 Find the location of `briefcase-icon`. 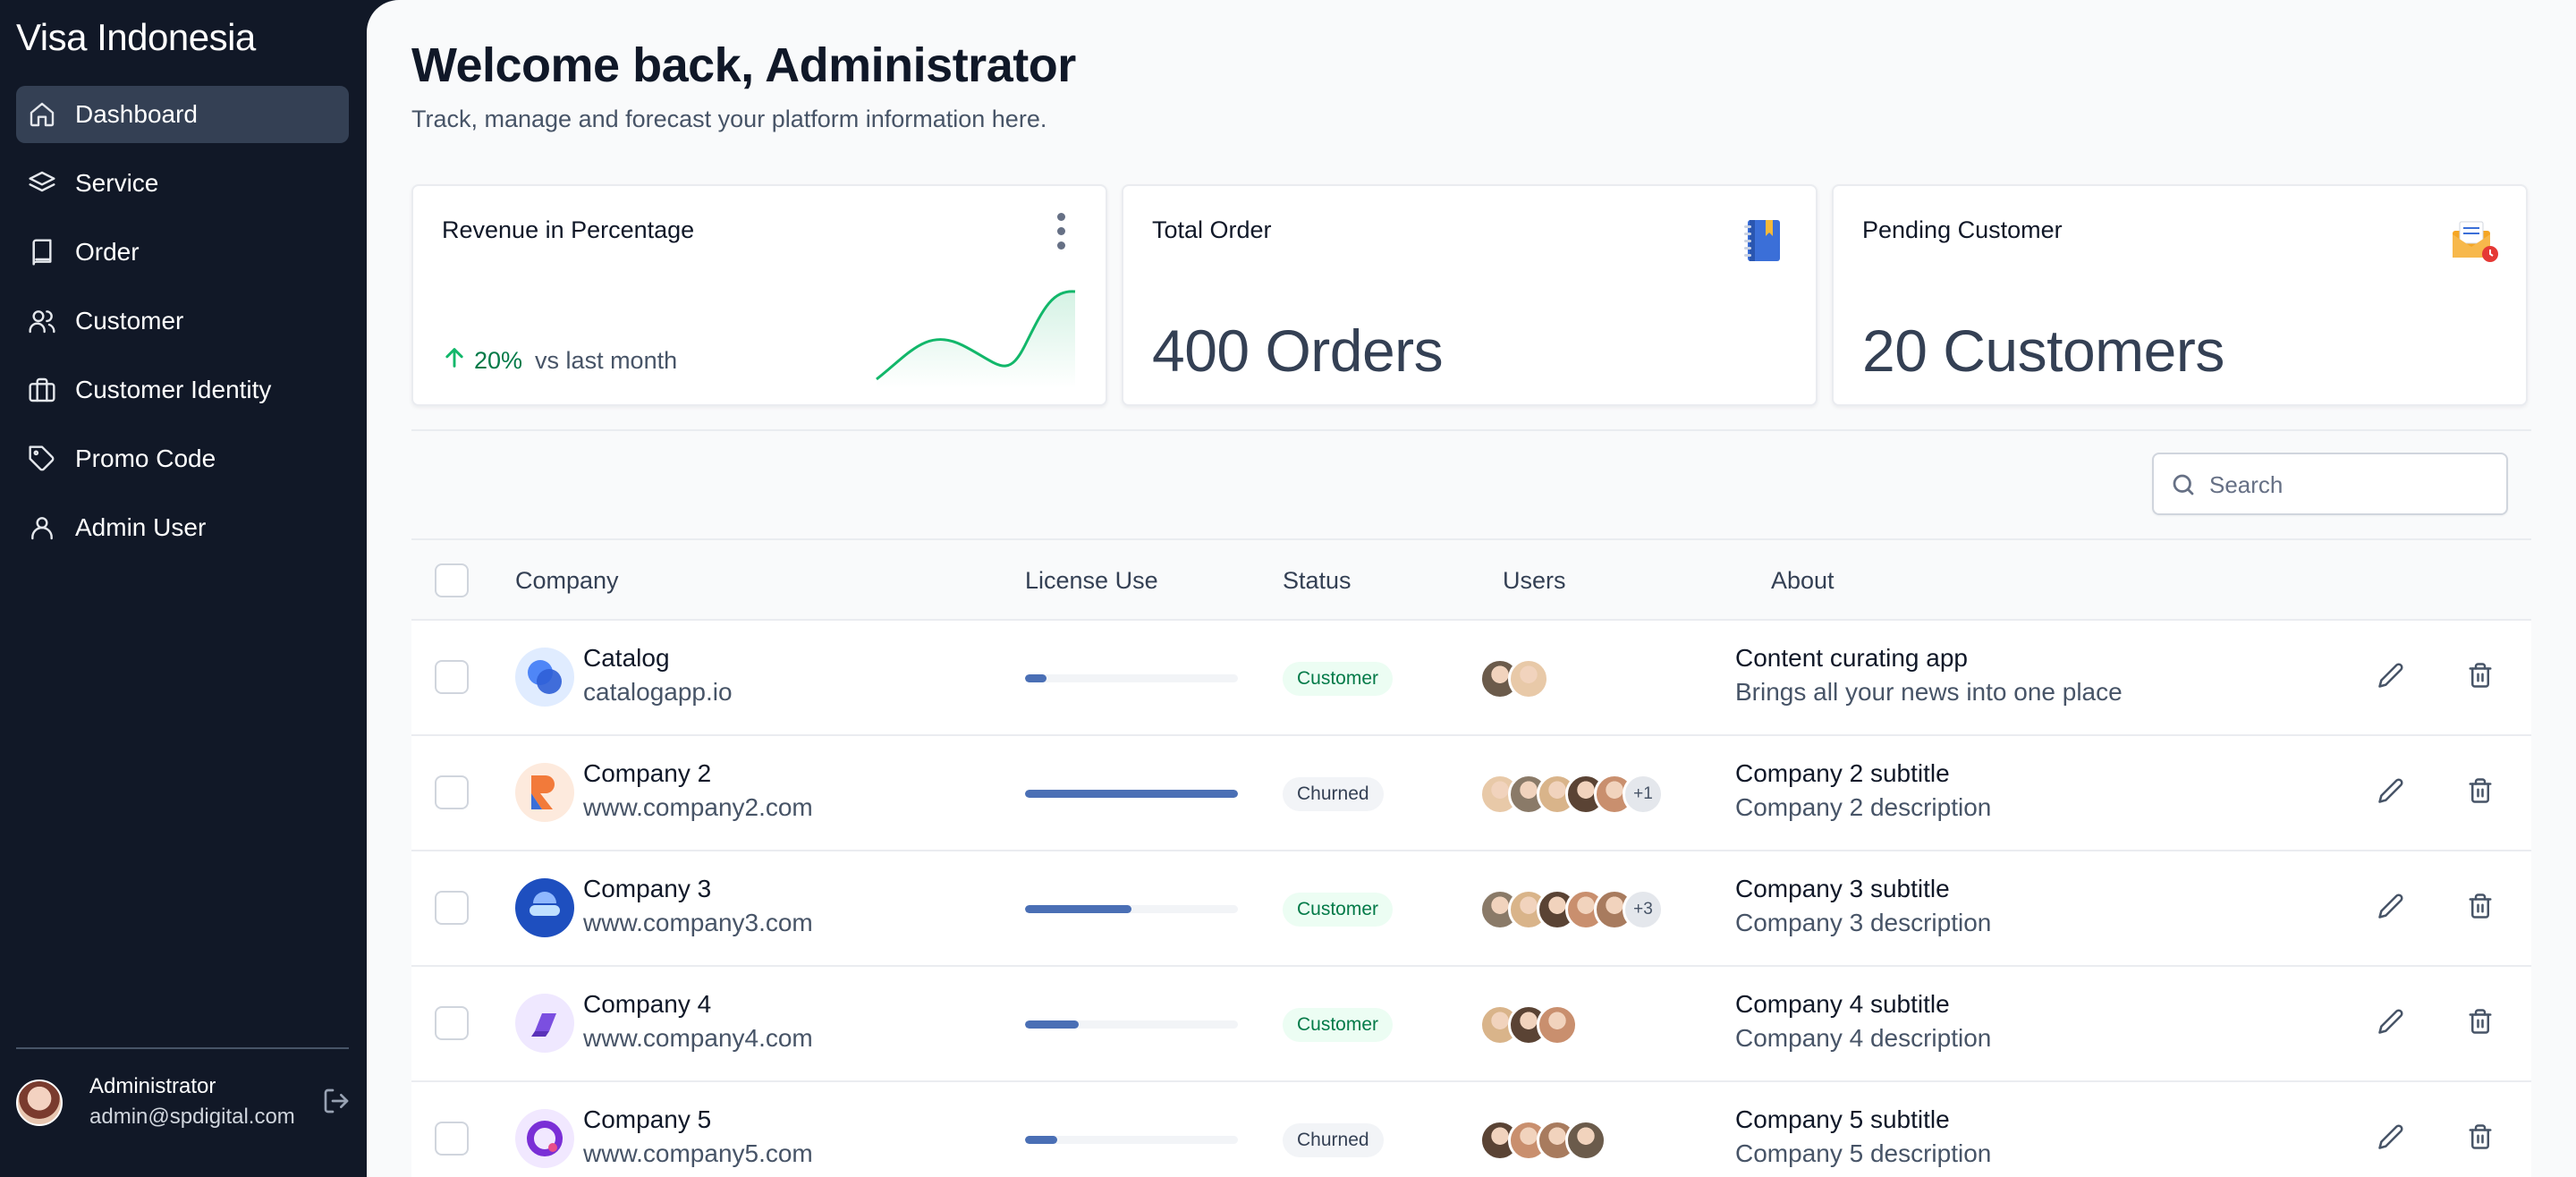

briefcase-icon is located at coordinates (42, 390).